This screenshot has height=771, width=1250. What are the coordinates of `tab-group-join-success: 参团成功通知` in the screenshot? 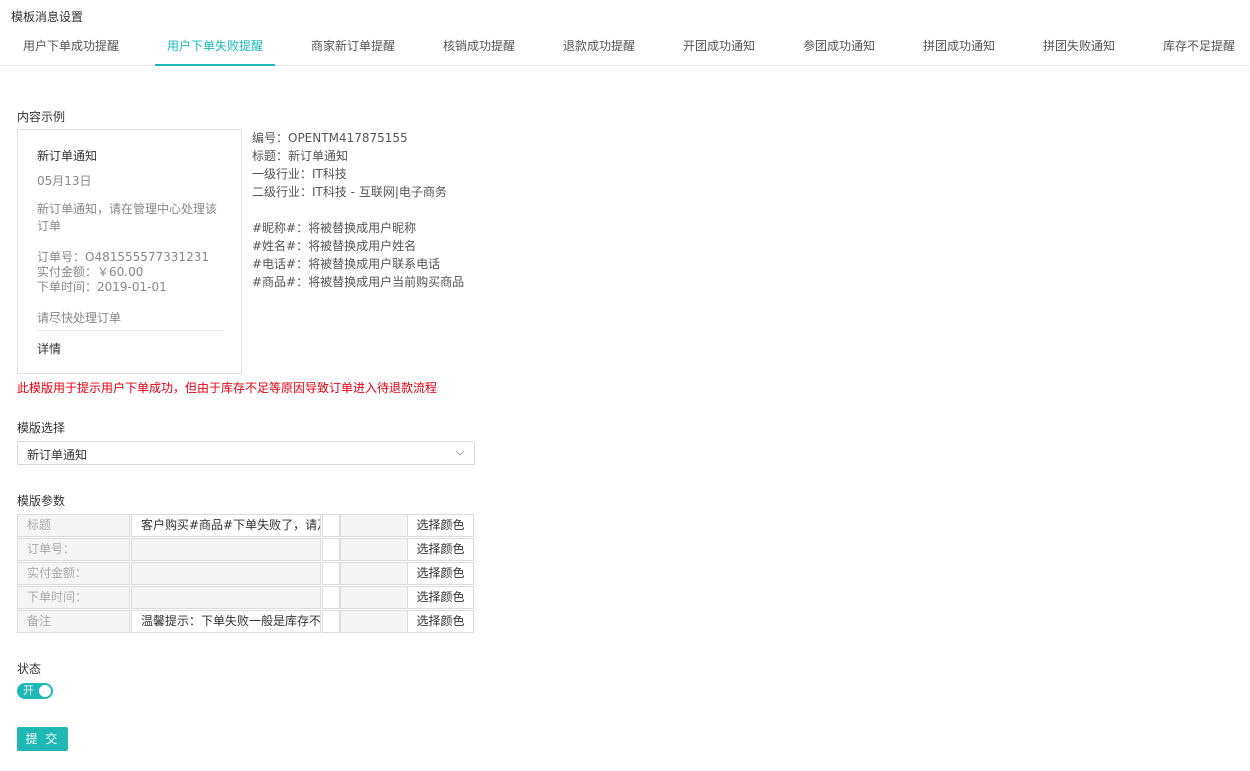 It's located at (839, 48).